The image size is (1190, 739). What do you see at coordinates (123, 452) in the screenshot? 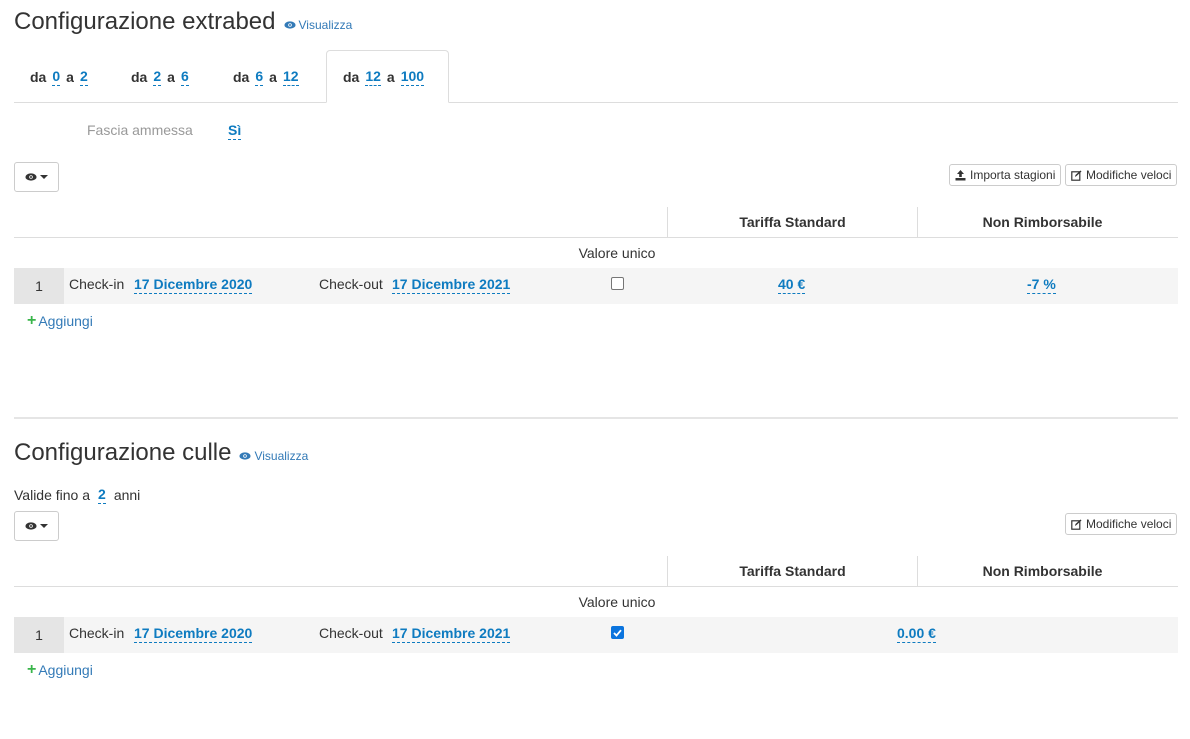
I see `cribs-title: Configurazione culle` at bounding box center [123, 452].